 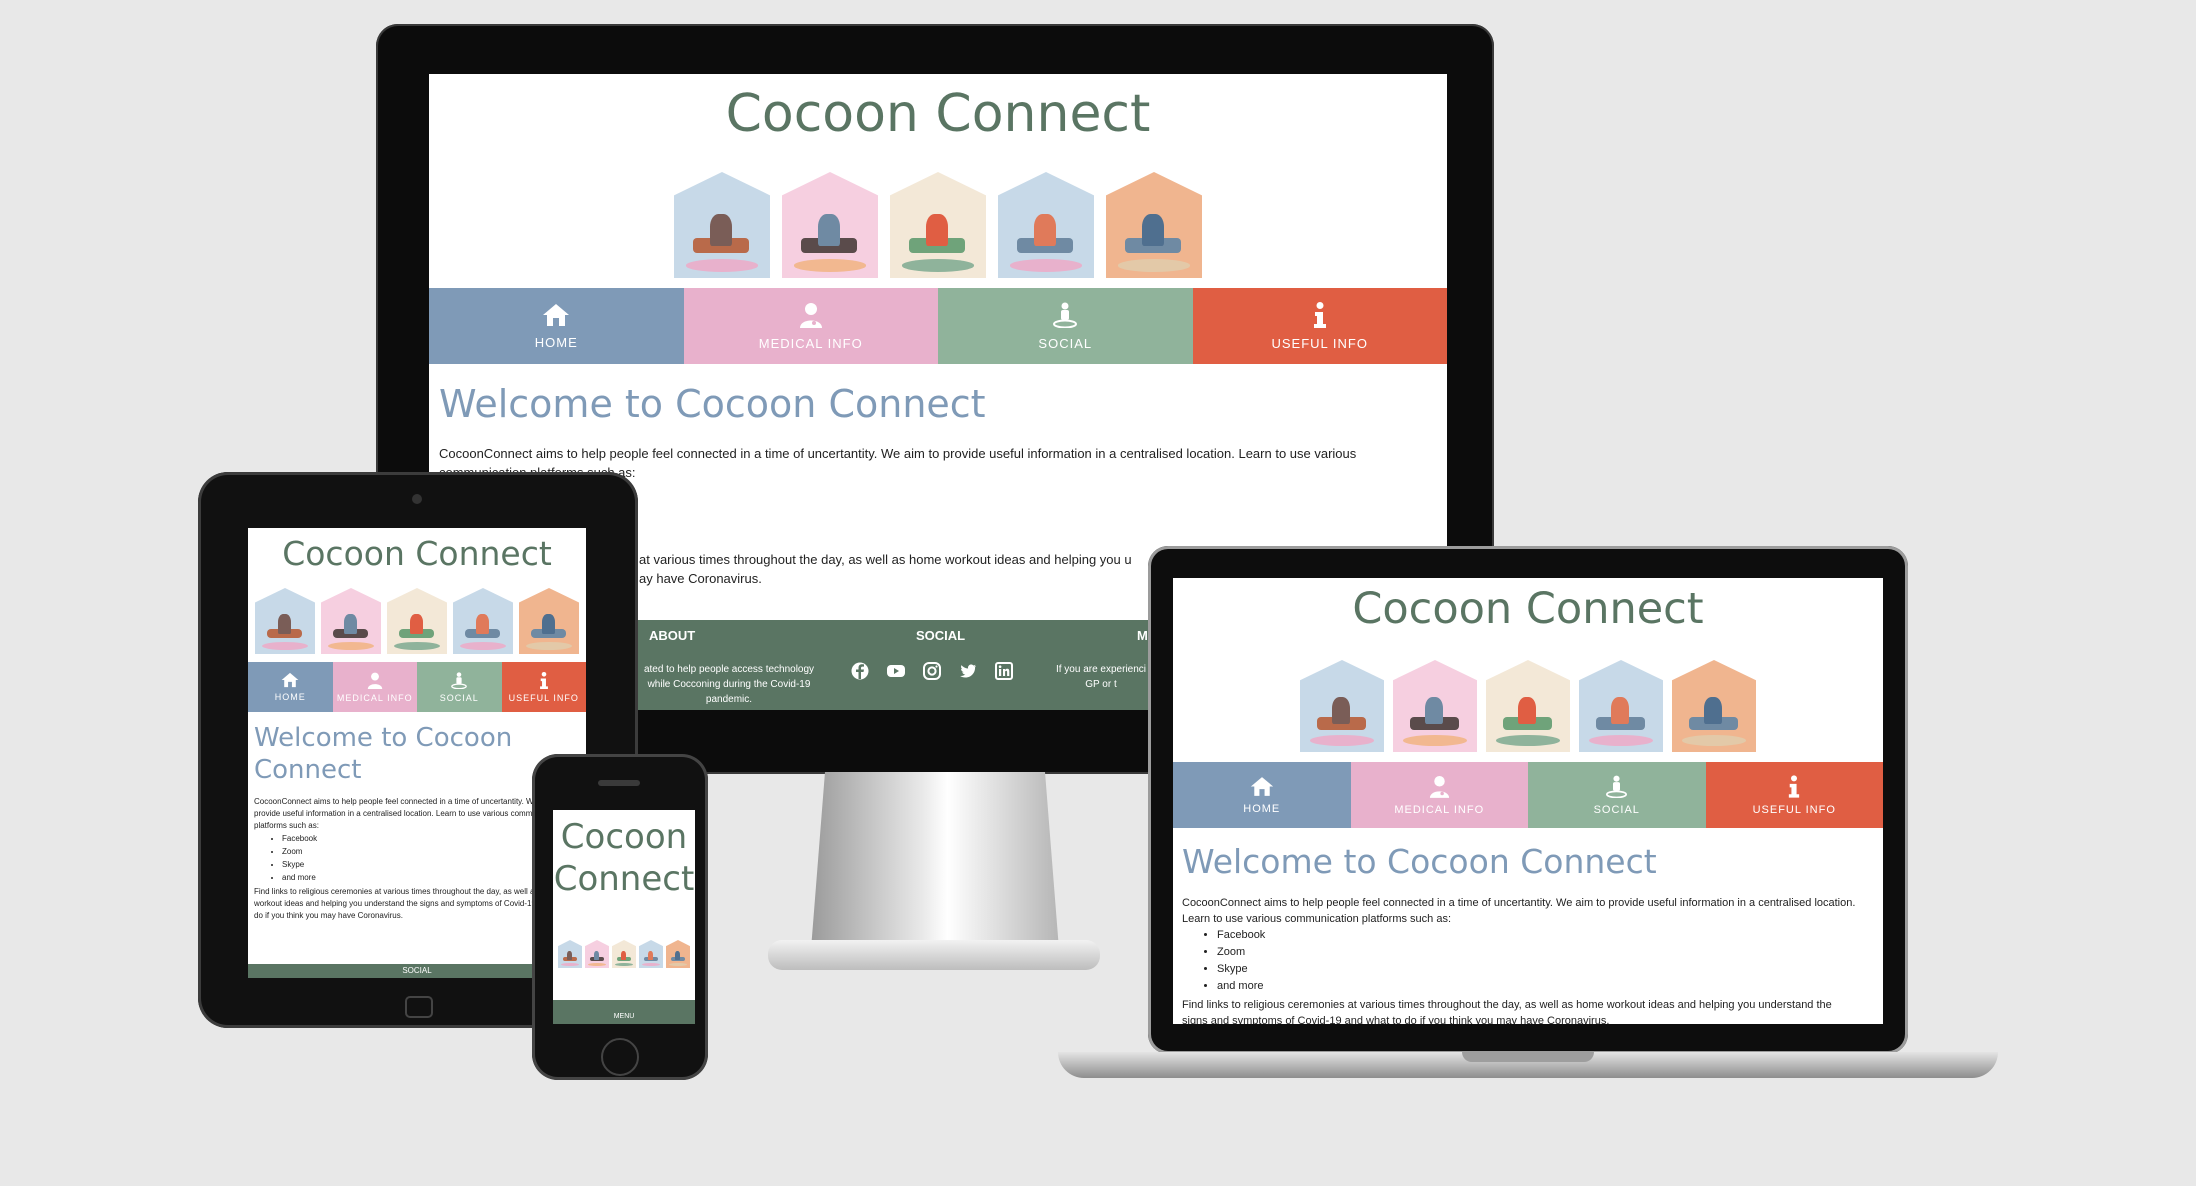 I want to click on instagram-icon, so click(x=932, y=671).